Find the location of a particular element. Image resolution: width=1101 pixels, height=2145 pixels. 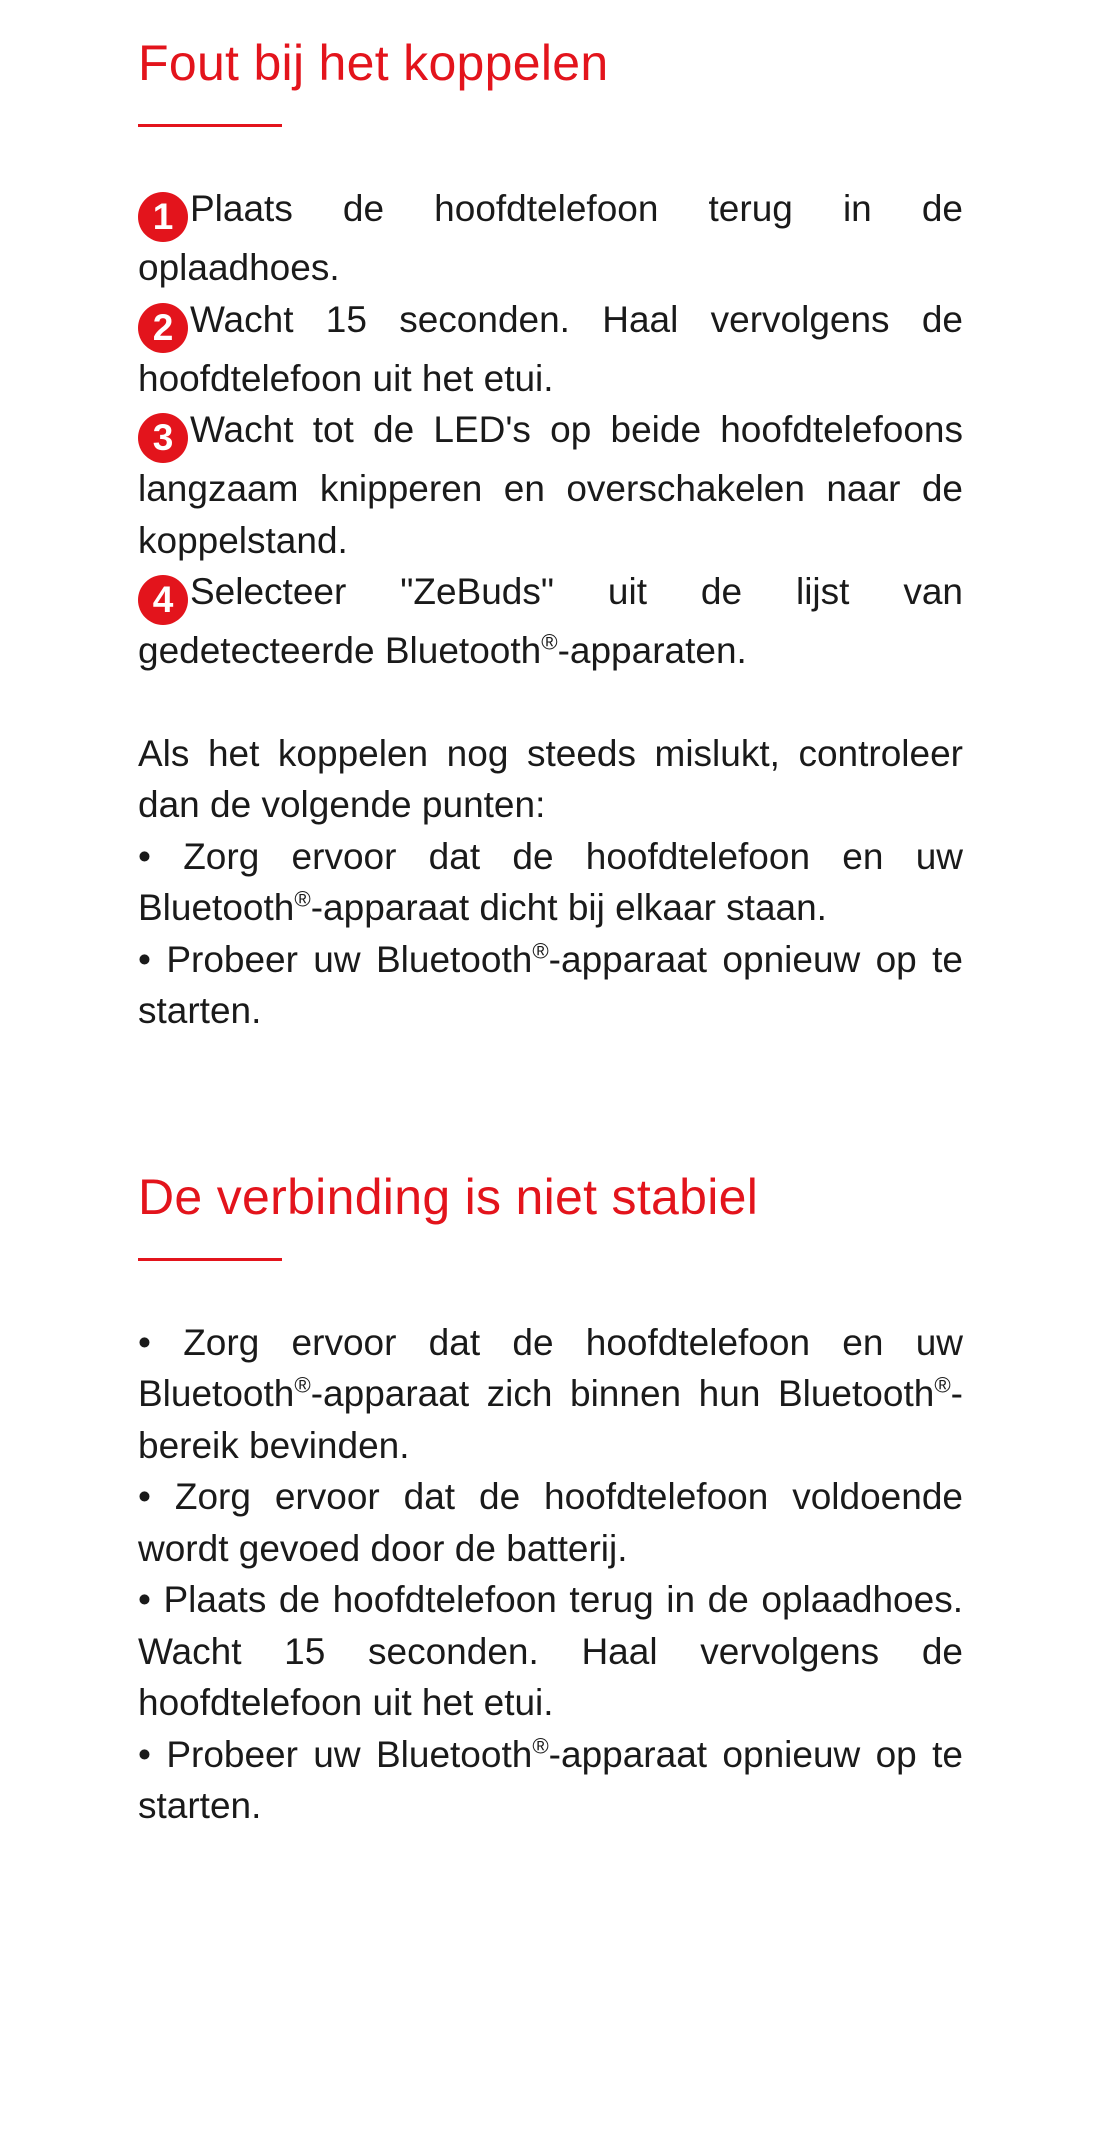

section-title-unstable-connection: De verbinding is niet stabiel is located at coordinates (448, 1196).